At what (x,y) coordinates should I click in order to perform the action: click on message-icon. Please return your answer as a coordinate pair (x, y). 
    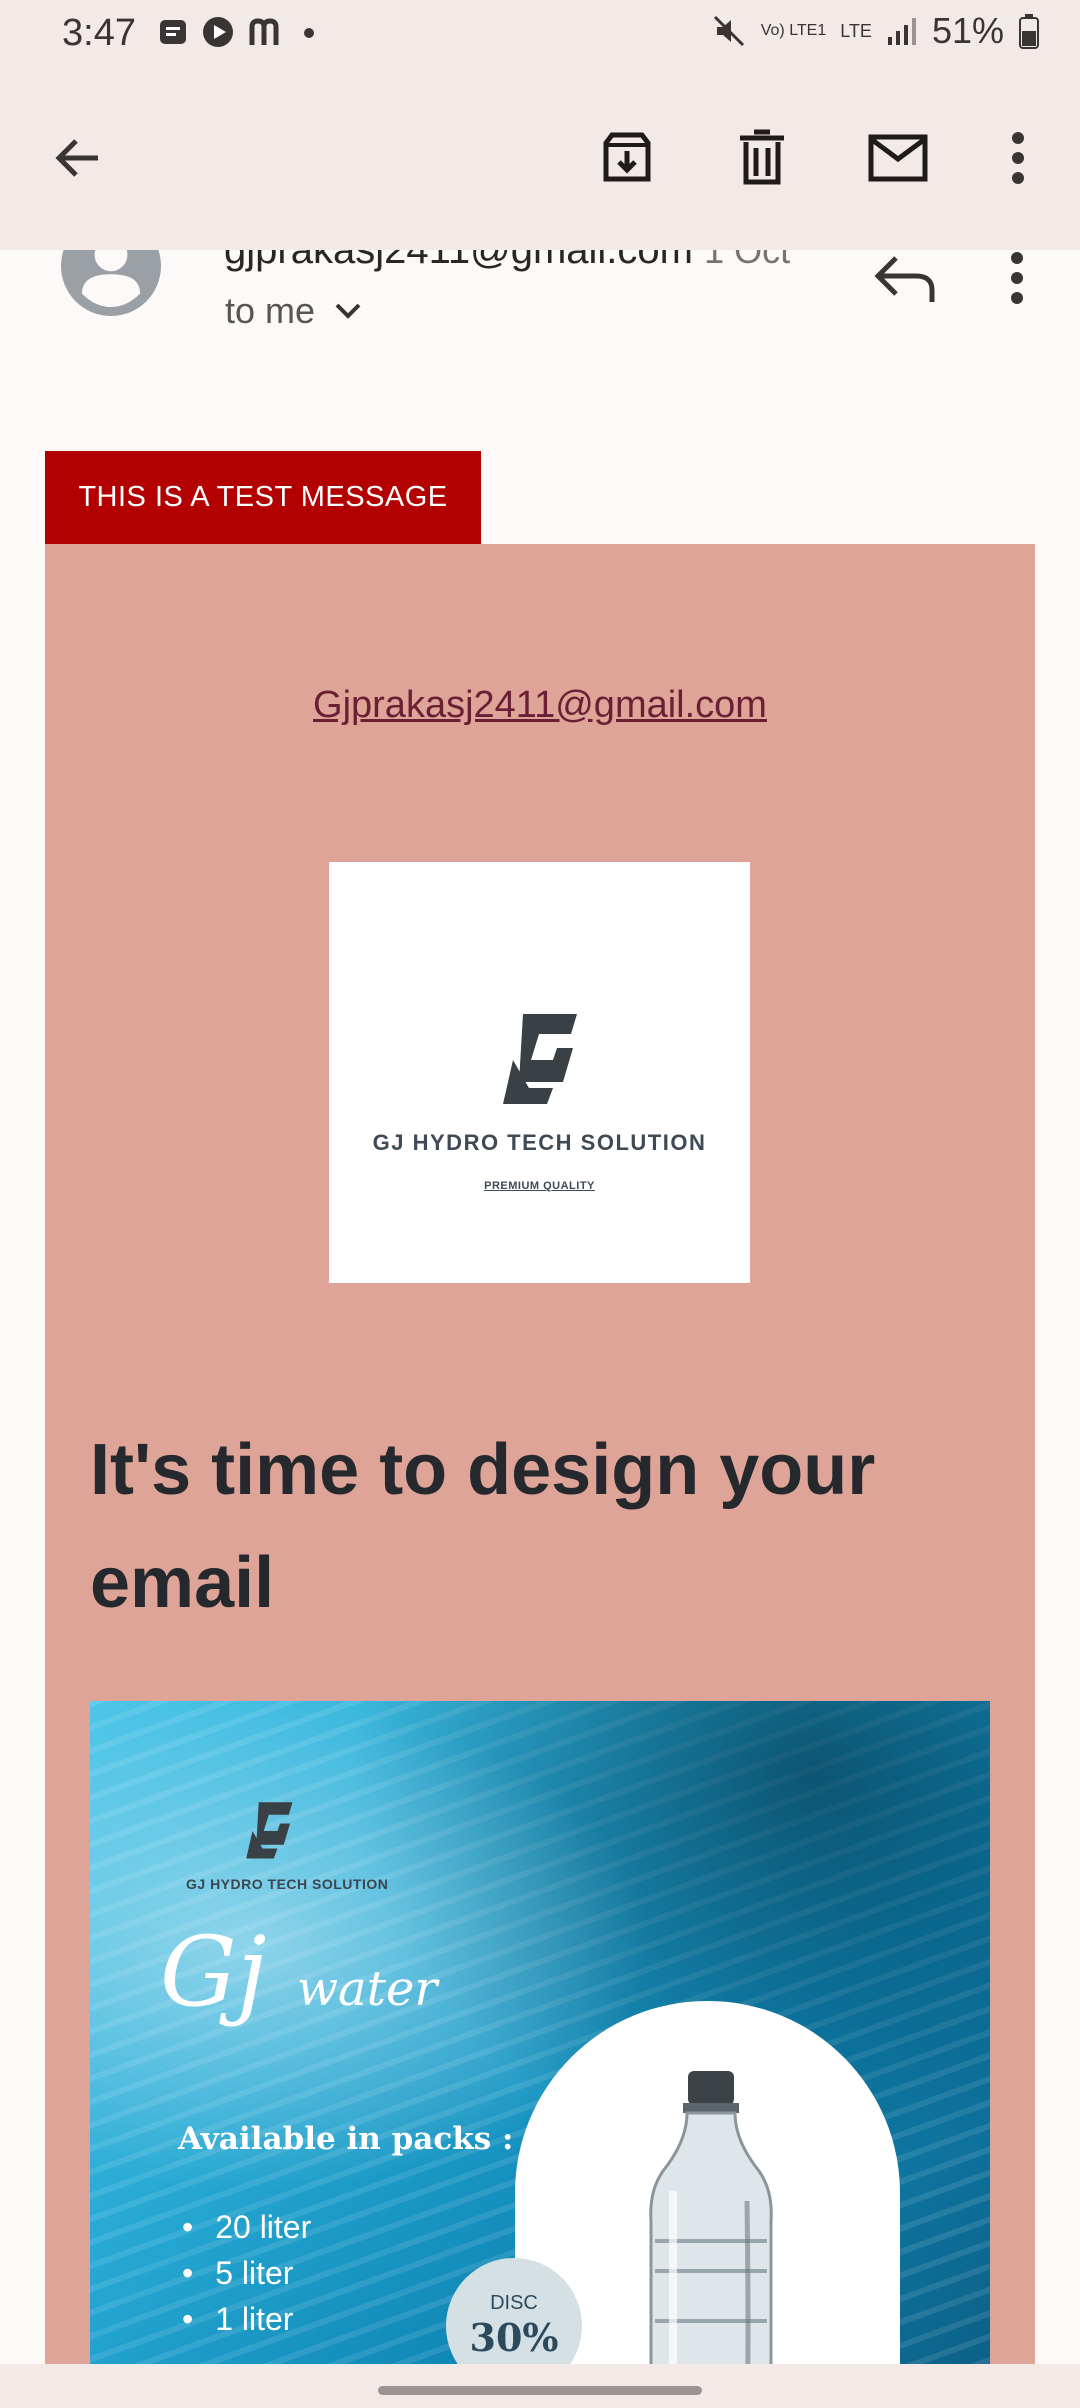
    Looking at the image, I should click on (173, 32).